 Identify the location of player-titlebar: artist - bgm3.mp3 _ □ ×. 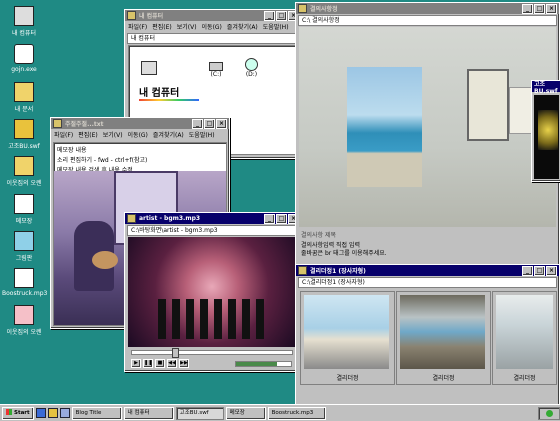
(213, 218).